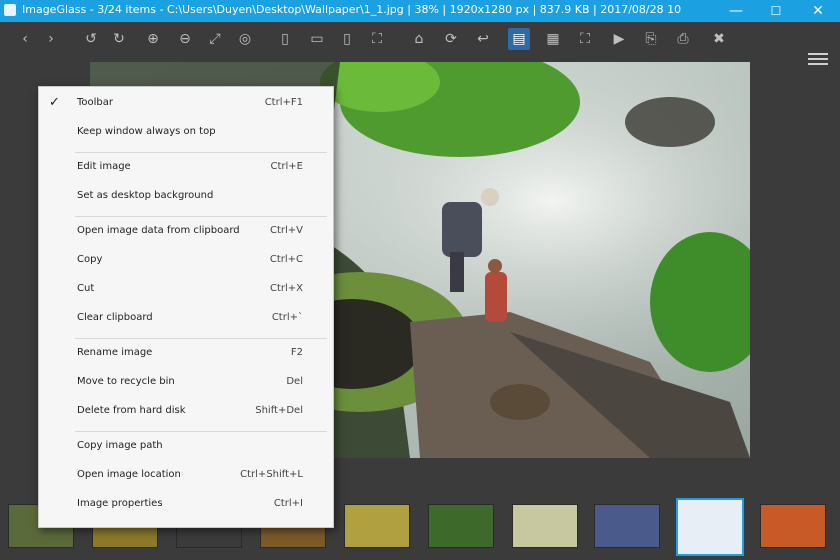 This screenshot has height=560, width=840. I want to click on rotate-right-icon: ↻, so click(119, 39).